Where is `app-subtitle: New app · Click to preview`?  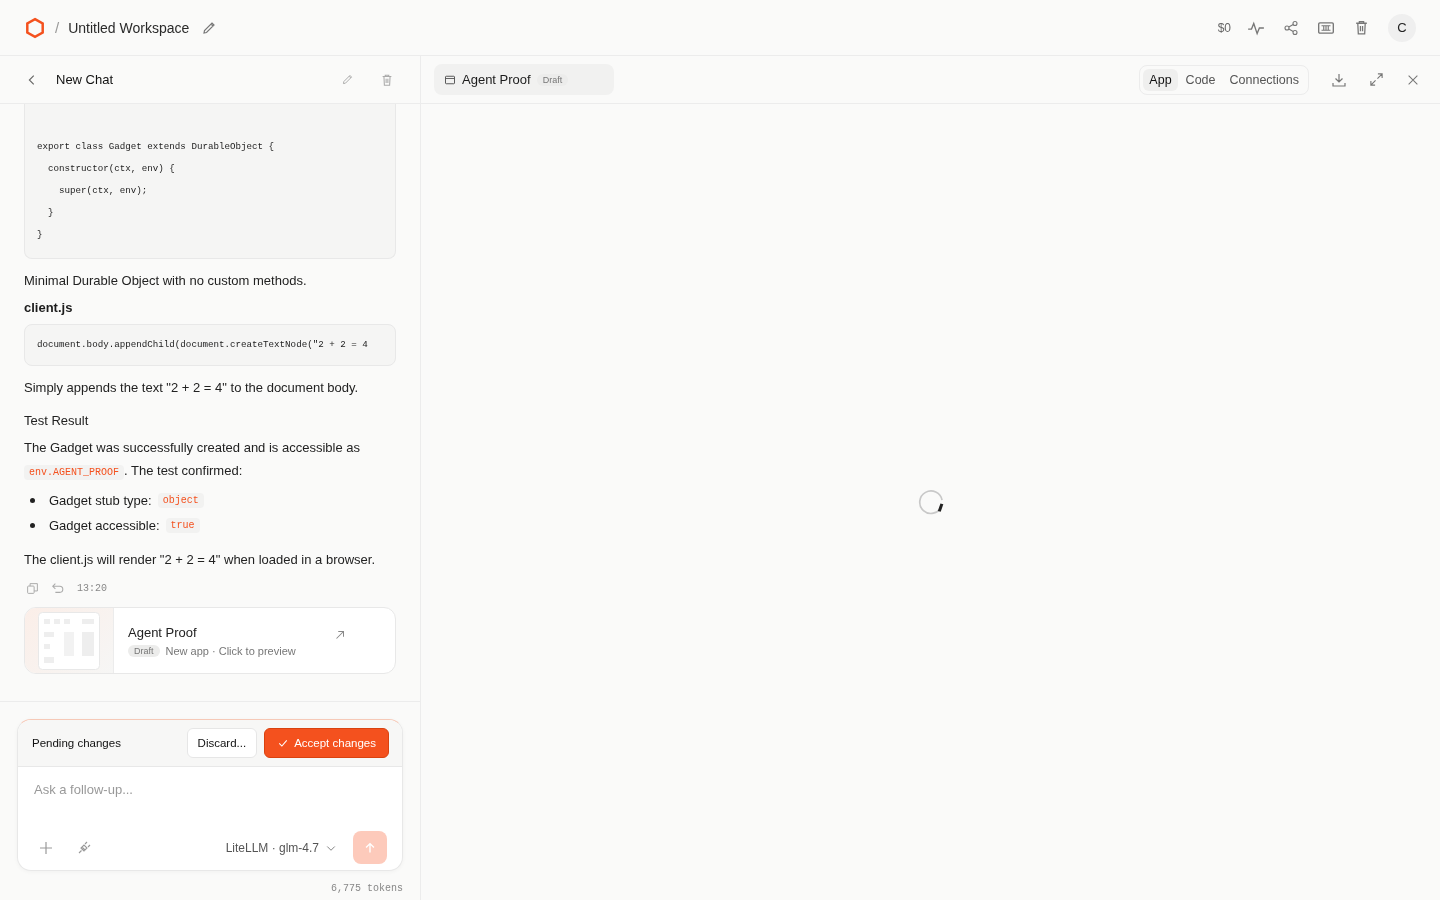
app-subtitle: New app · Click to preview is located at coordinates (230, 650).